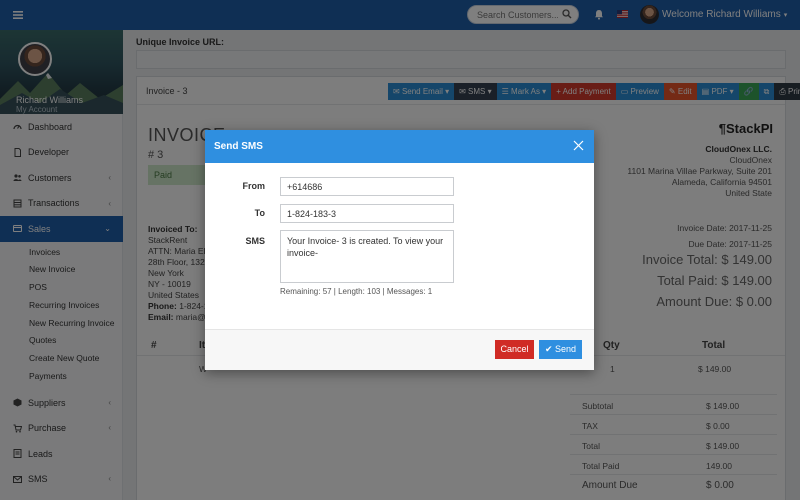  Describe the element at coordinates (399, 146) in the screenshot. I see `modal-header: Send SMS` at that location.